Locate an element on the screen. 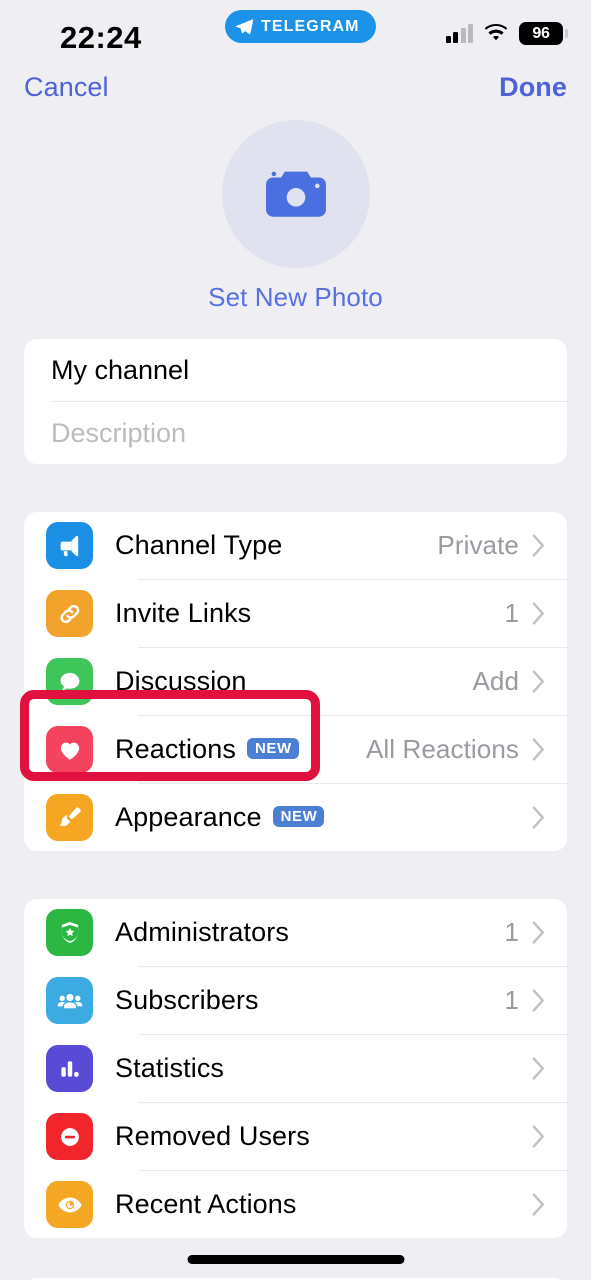 This screenshot has width=591, height=1280. settings-row-value: All Reactions is located at coordinates (442, 749).